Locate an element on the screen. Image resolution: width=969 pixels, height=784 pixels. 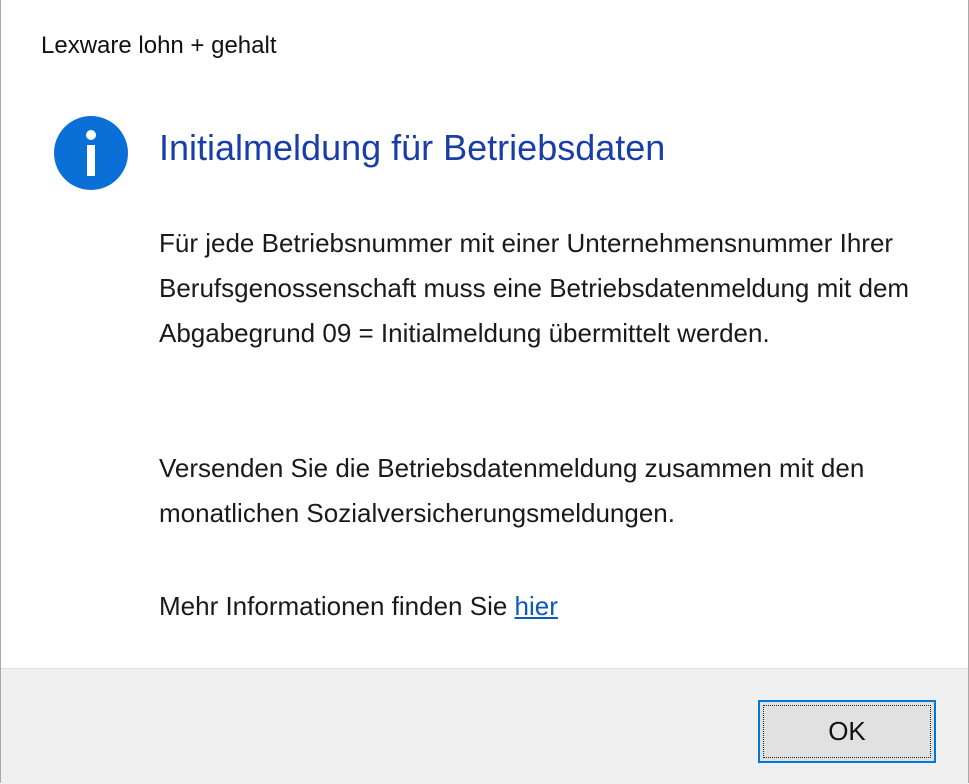
window-title: Lexware lohn + gehalt is located at coordinates (159, 45).